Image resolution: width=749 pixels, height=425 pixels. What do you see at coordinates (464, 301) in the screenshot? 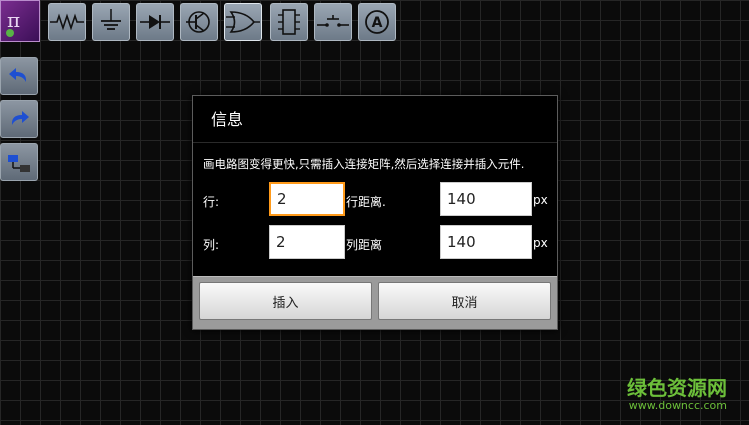
I see `cancel-button: 取消` at bounding box center [464, 301].